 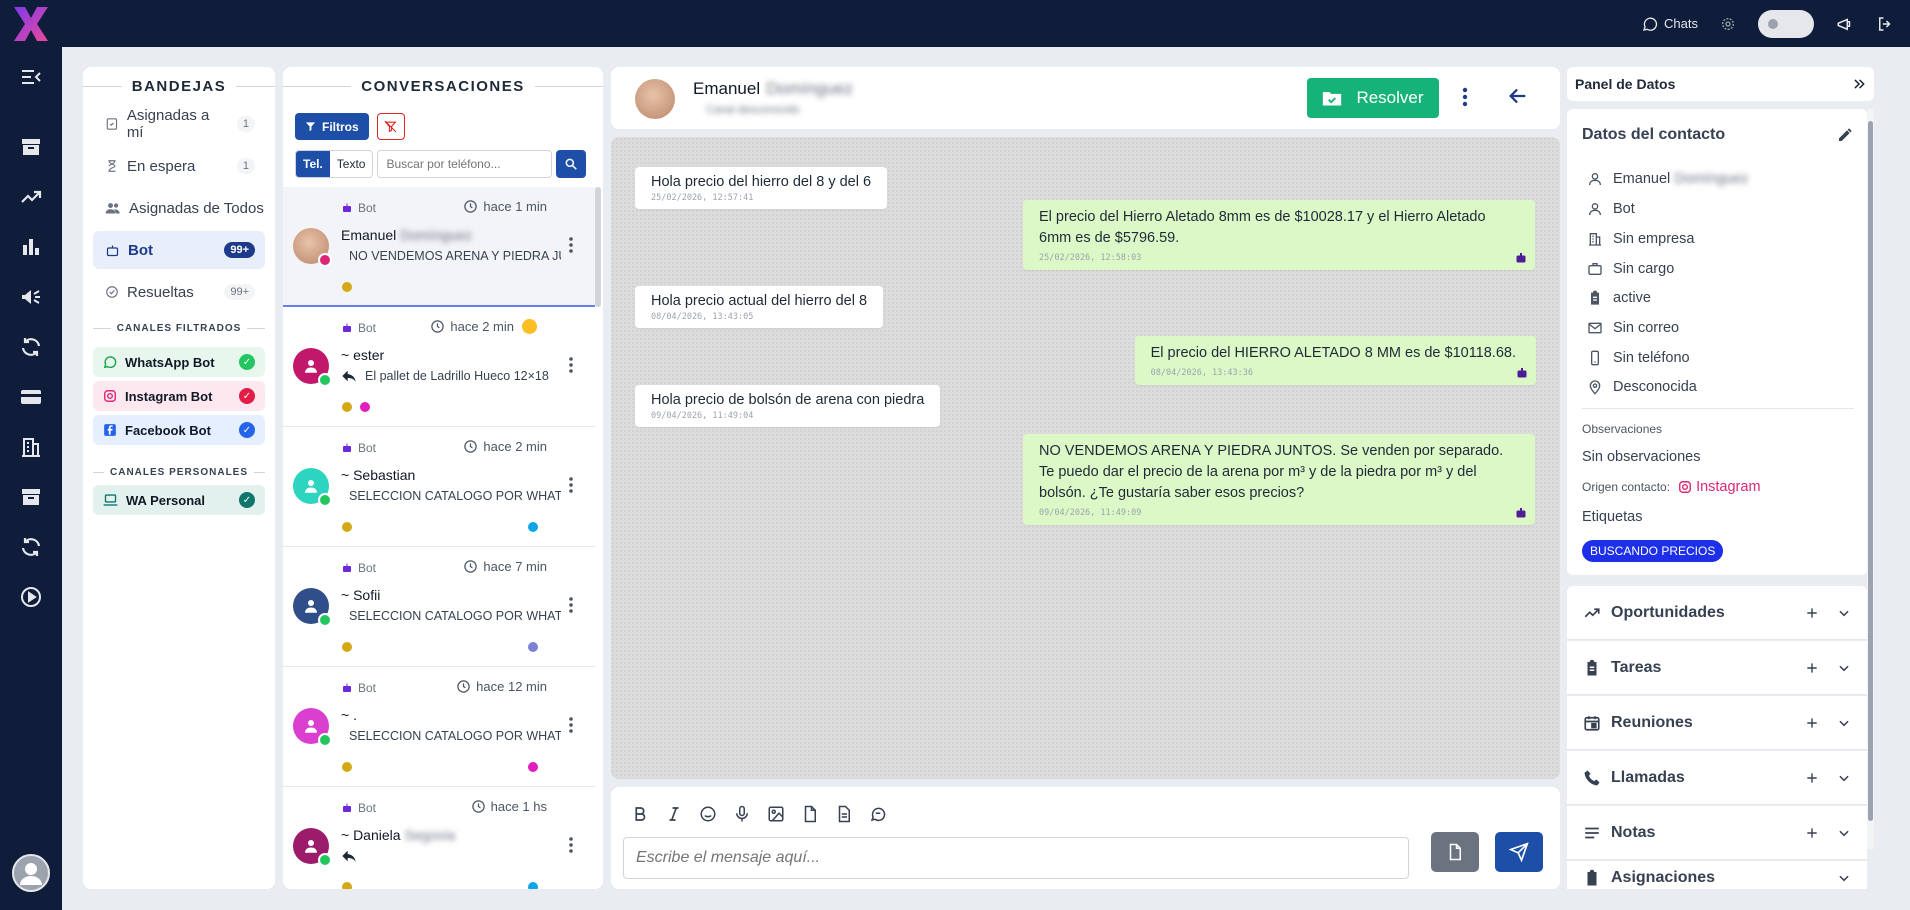 What do you see at coordinates (1522, 373) in the screenshot?
I see `robot-icon` at bounding box center [1522, 373].